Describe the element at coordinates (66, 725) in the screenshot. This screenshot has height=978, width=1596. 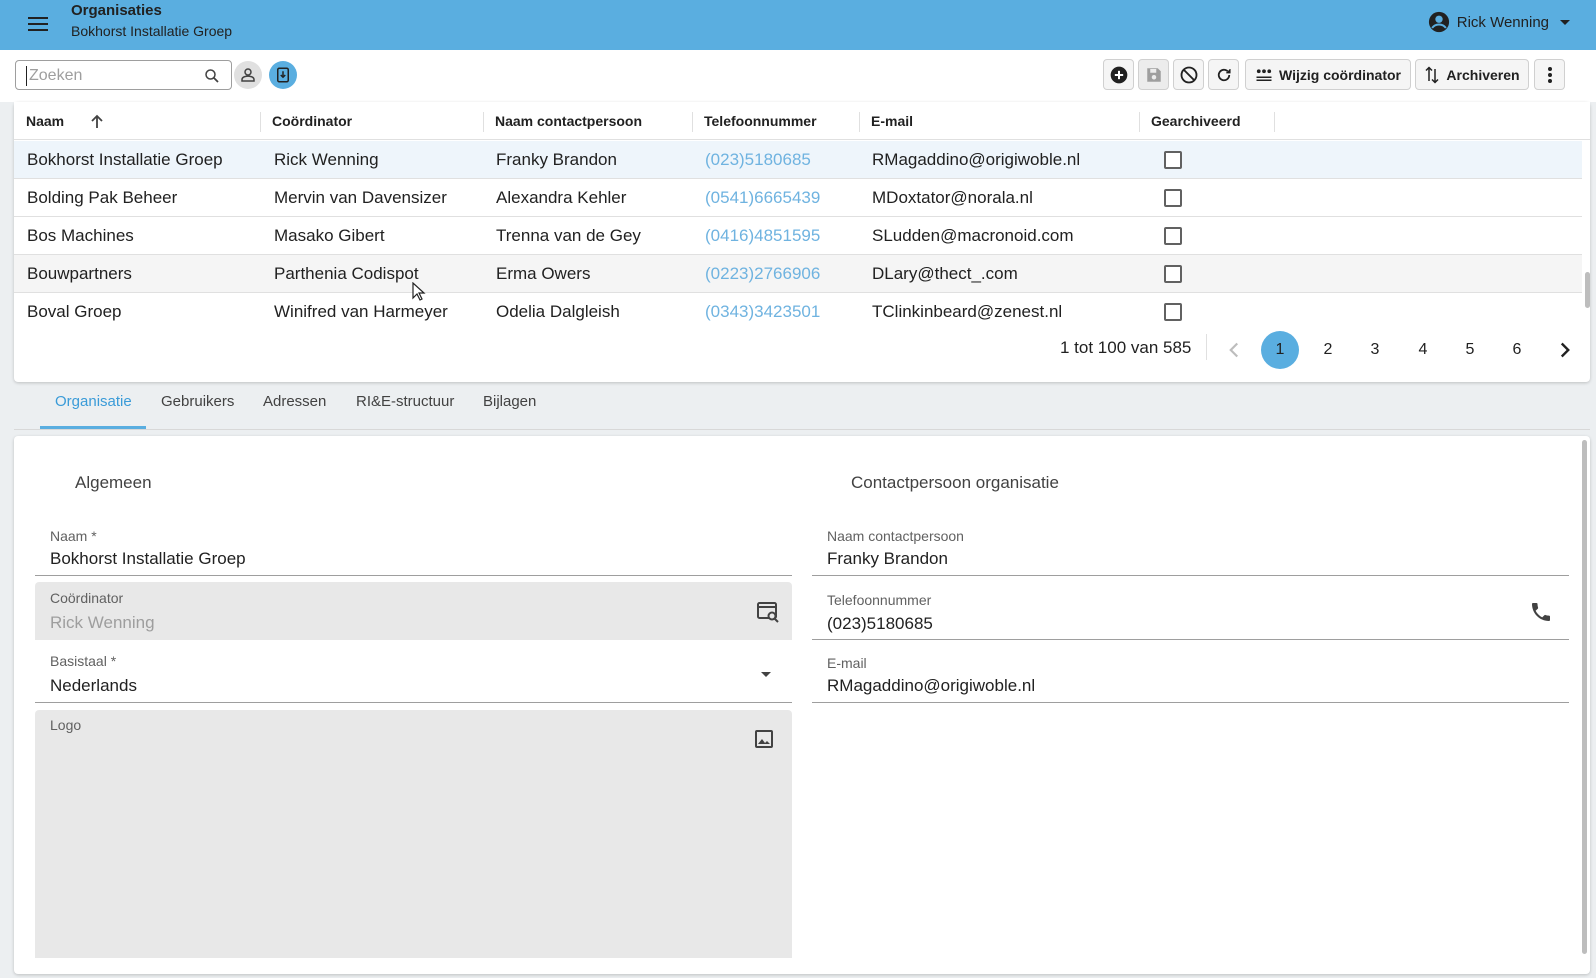
I see `logo-label: Logo` at that location.